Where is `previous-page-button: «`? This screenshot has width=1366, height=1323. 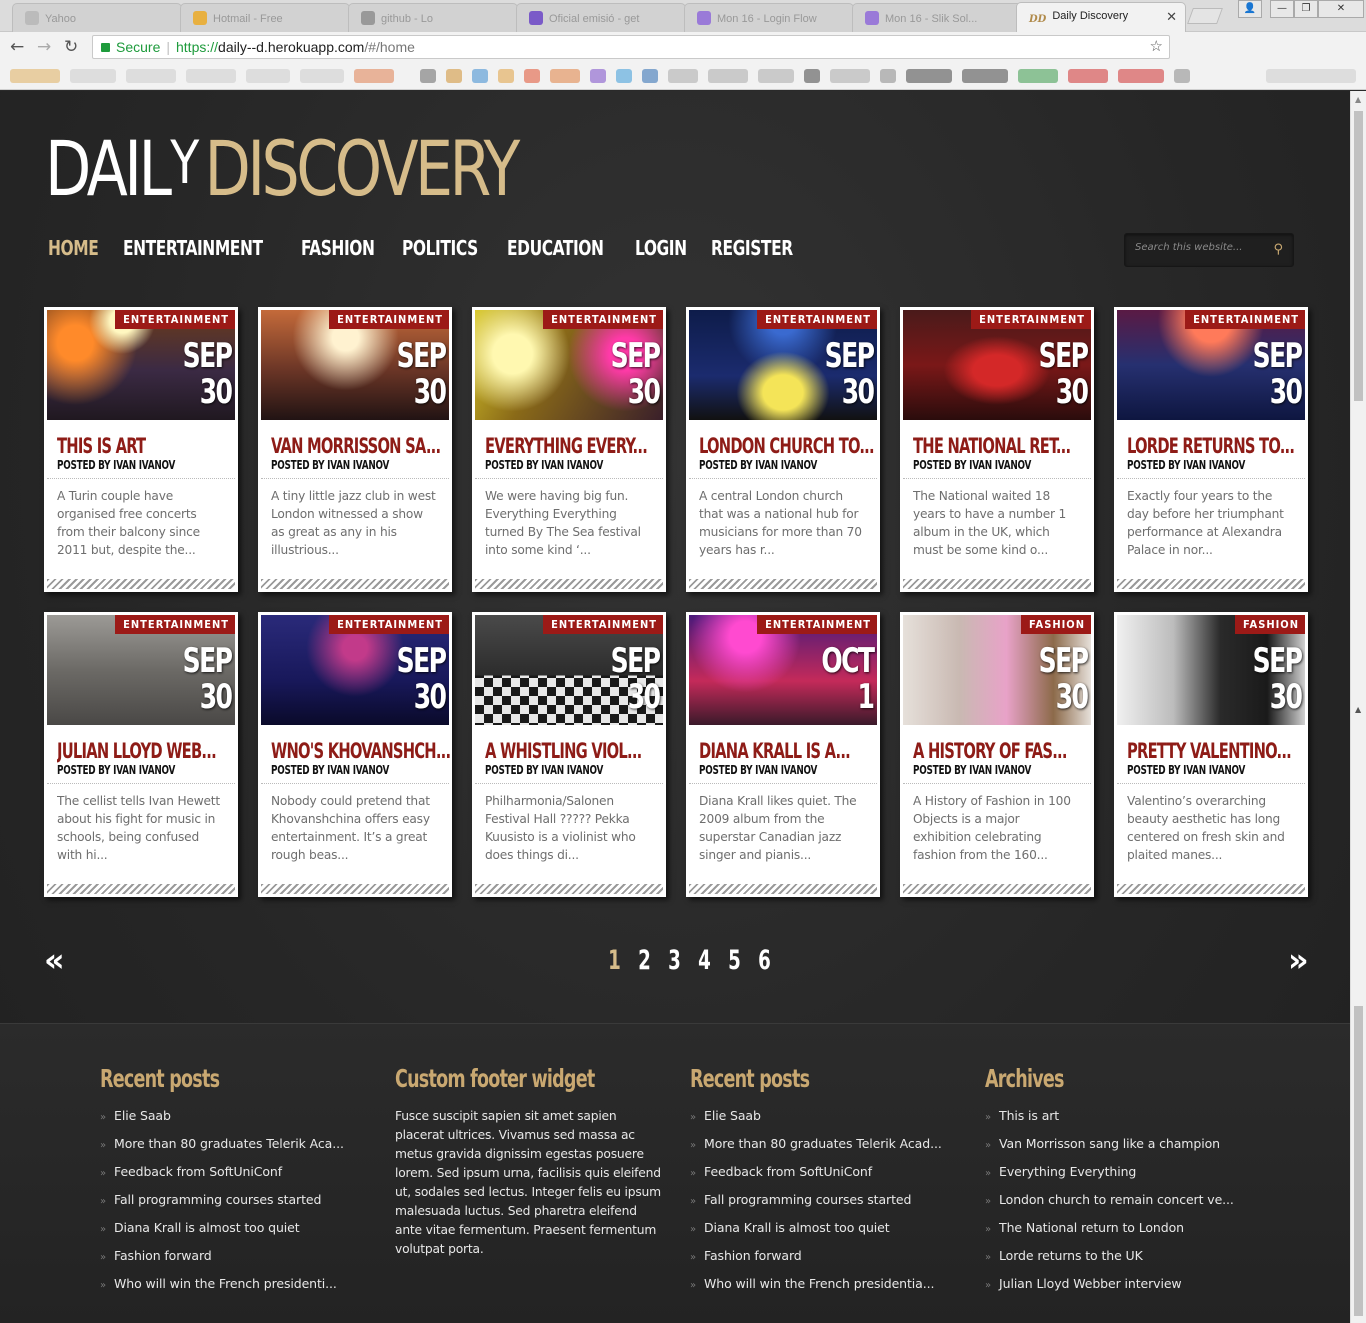
previous-page-button: « is located at coordinates (54, 960).